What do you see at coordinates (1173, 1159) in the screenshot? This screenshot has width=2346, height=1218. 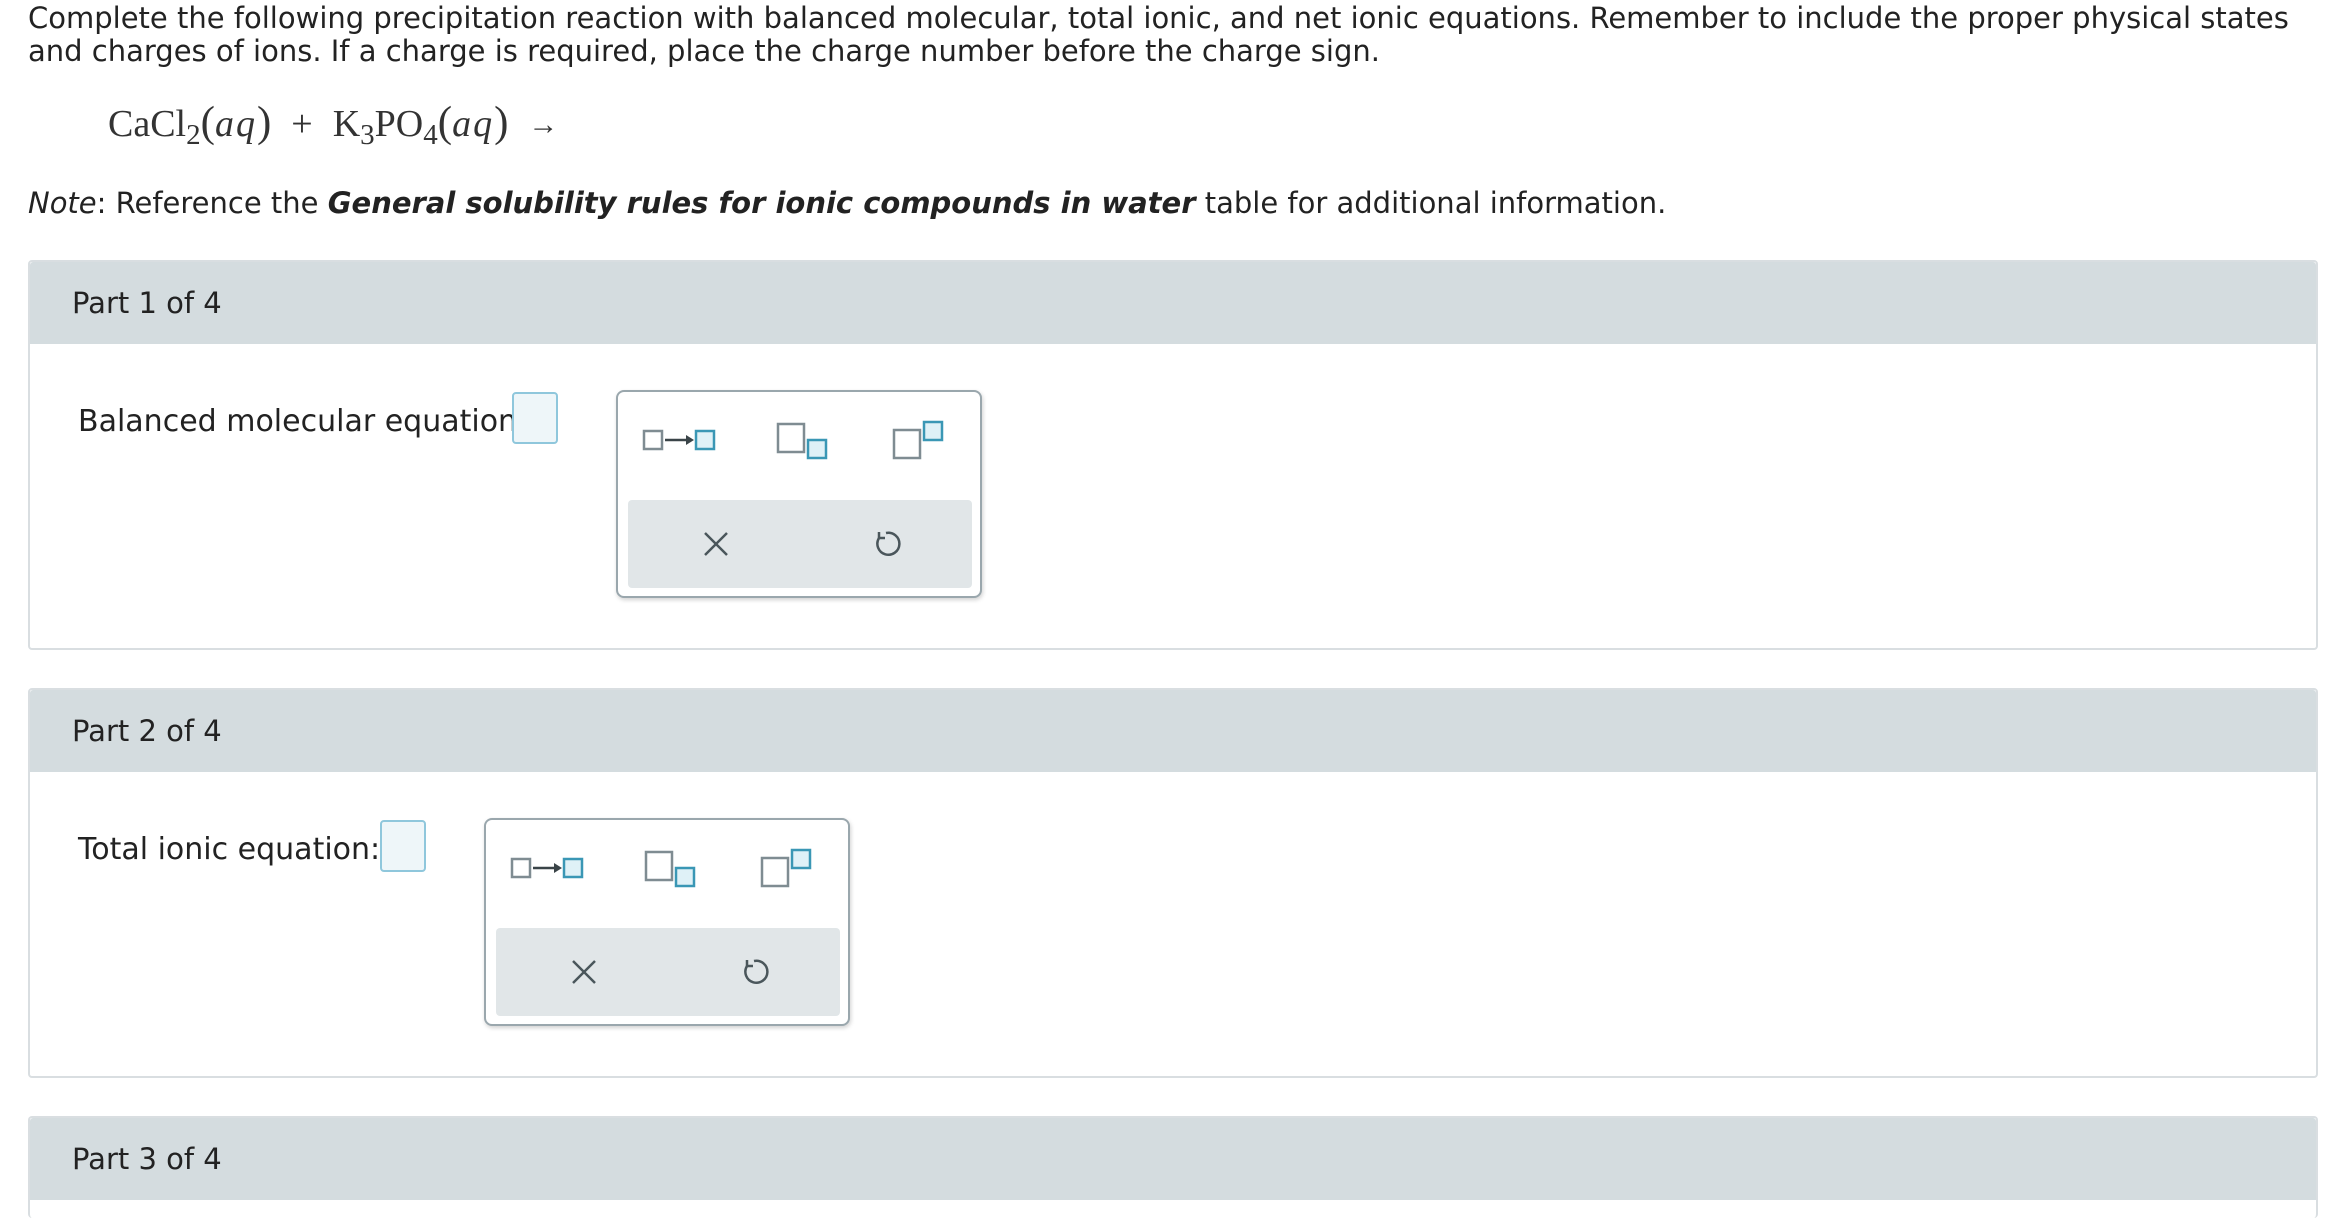 I see `part-3-header: Part 3 of 4` at bounding box center [1173, 1159].